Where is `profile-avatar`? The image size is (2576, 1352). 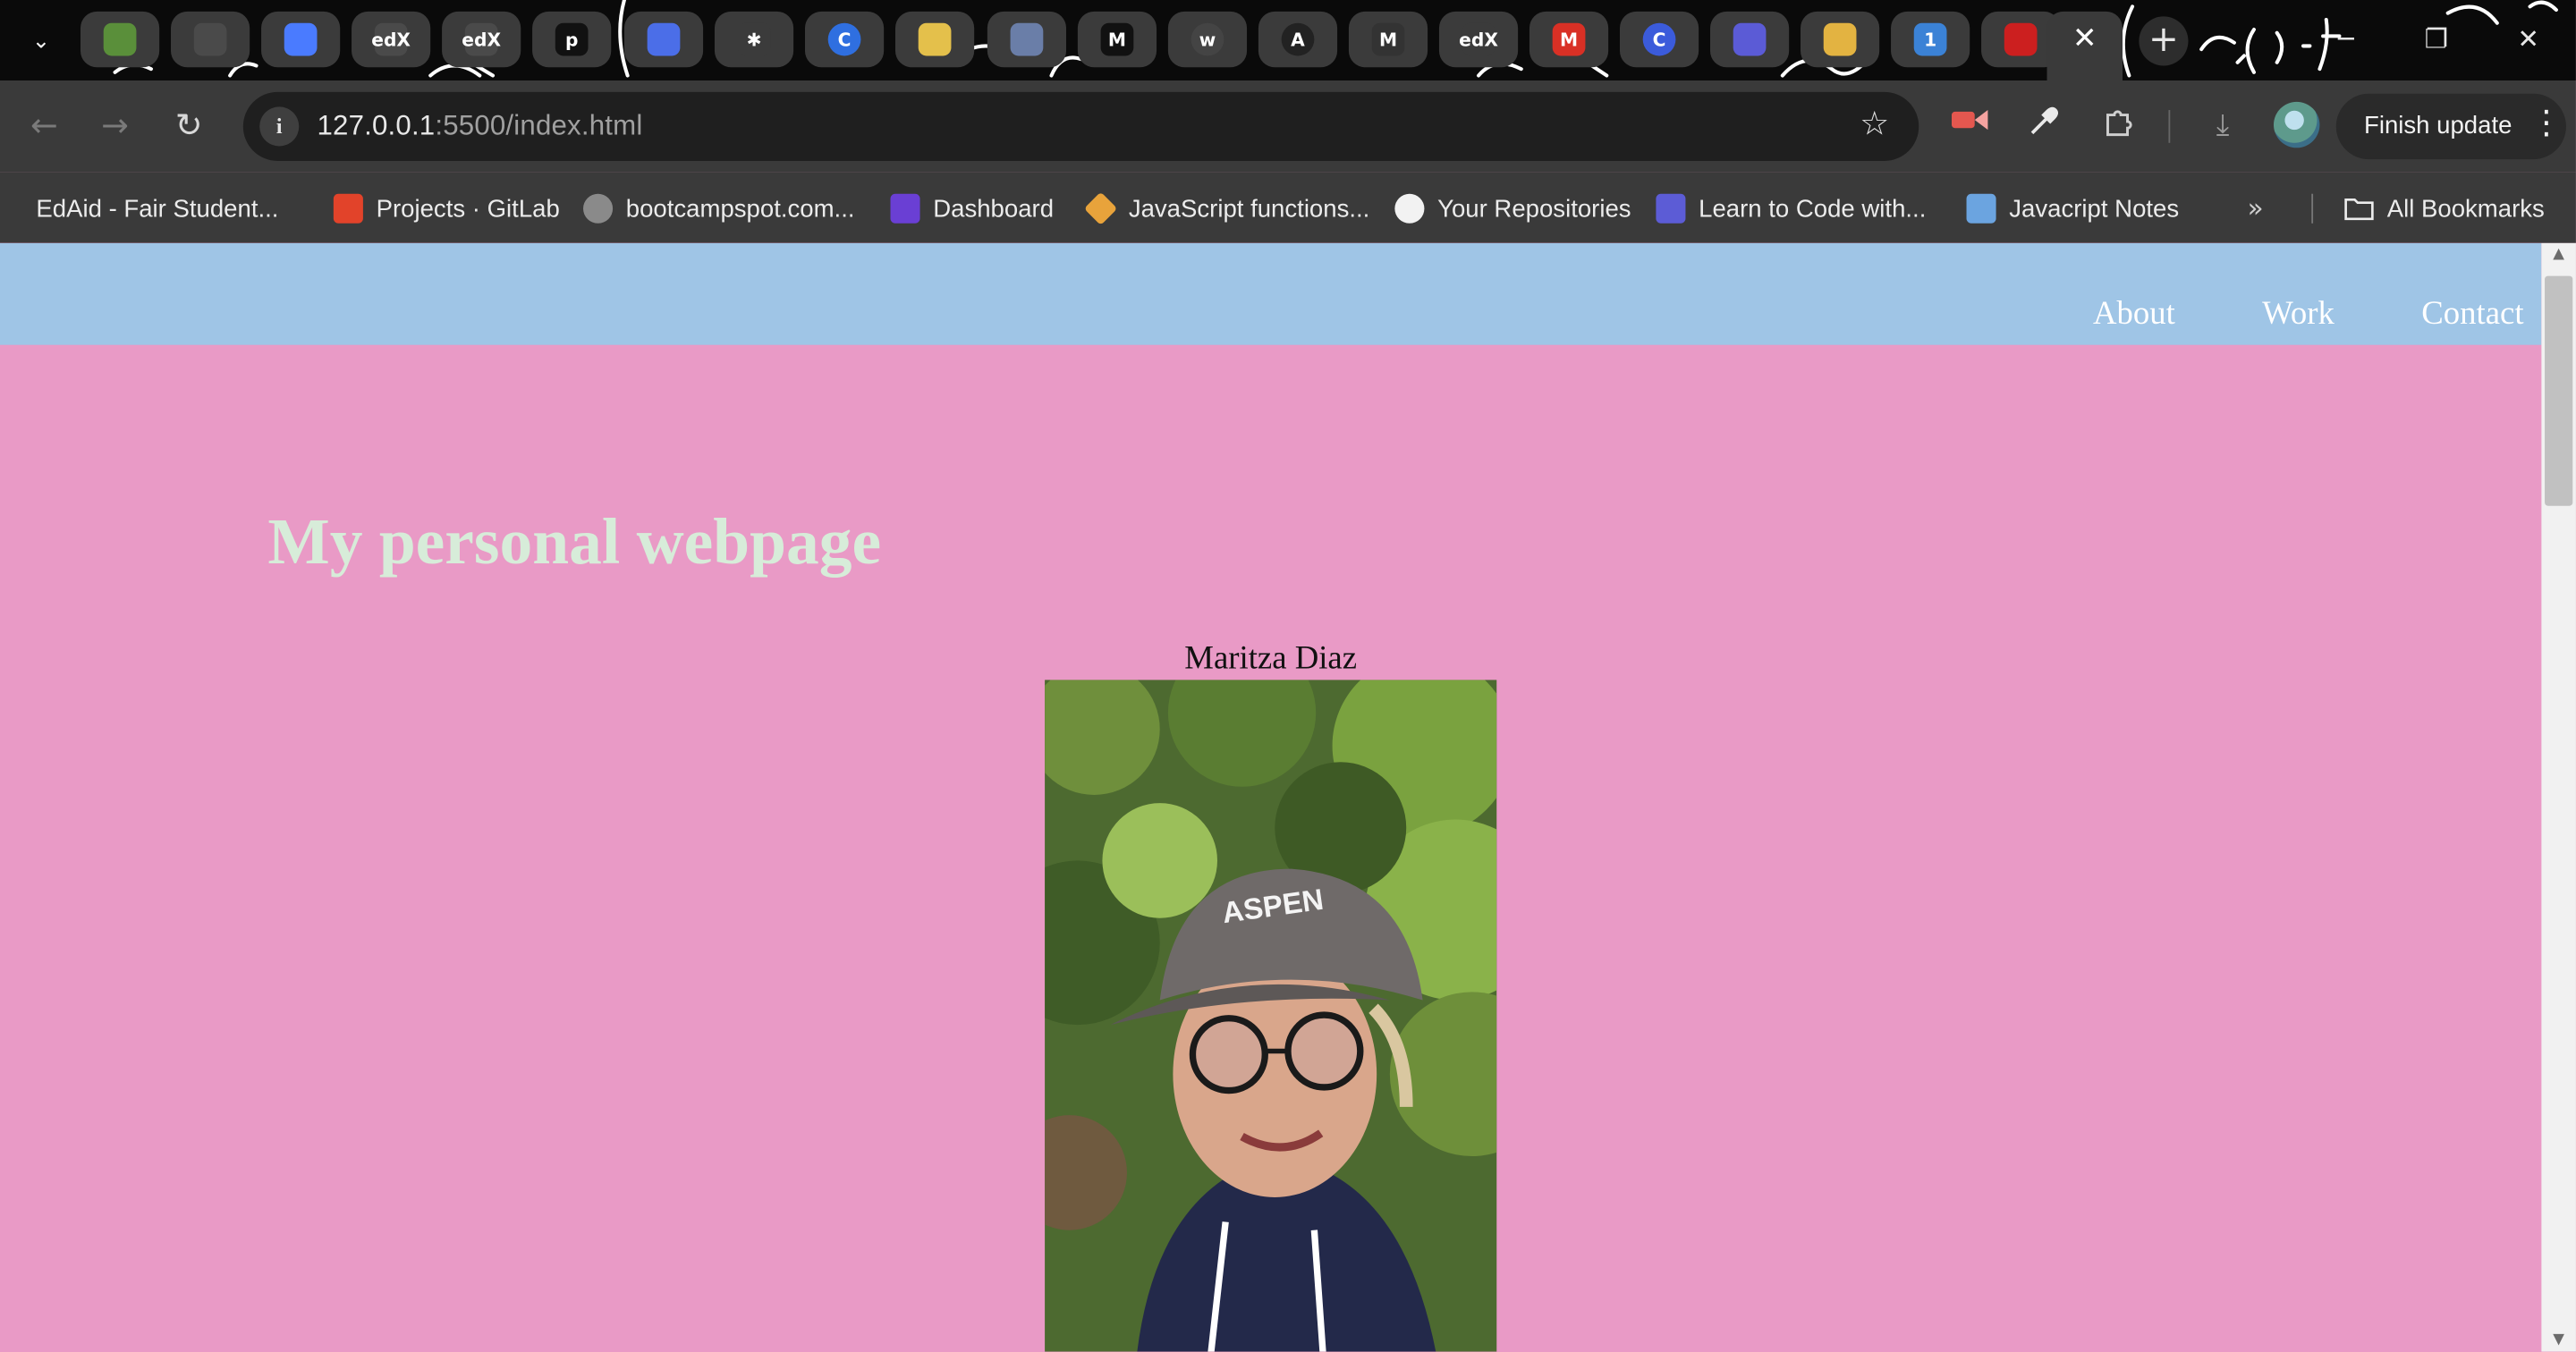 profile-avatar is located at coordinates (2296, 124).